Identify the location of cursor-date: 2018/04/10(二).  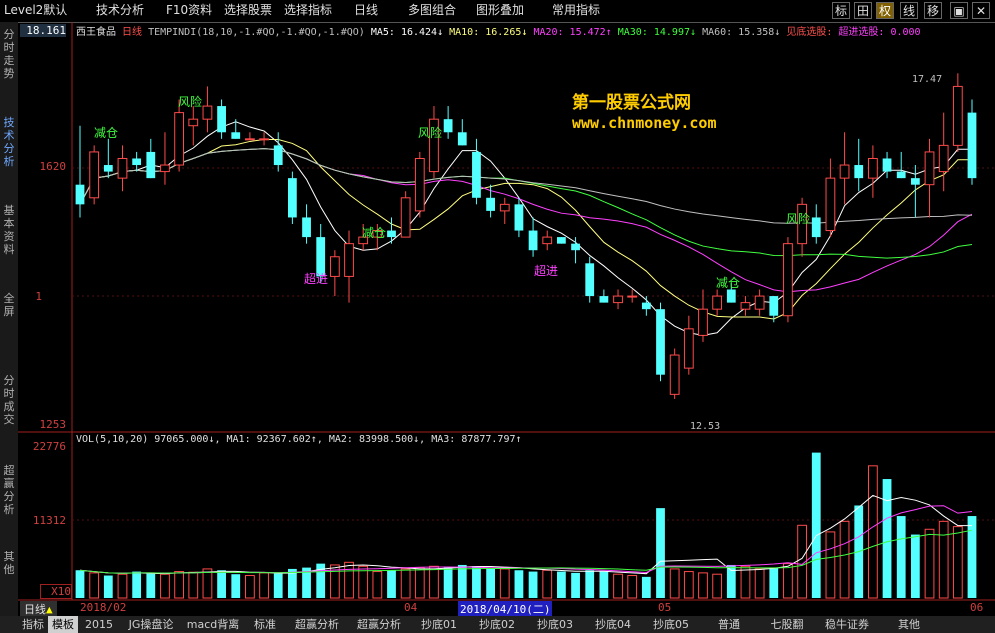
(505, 609).